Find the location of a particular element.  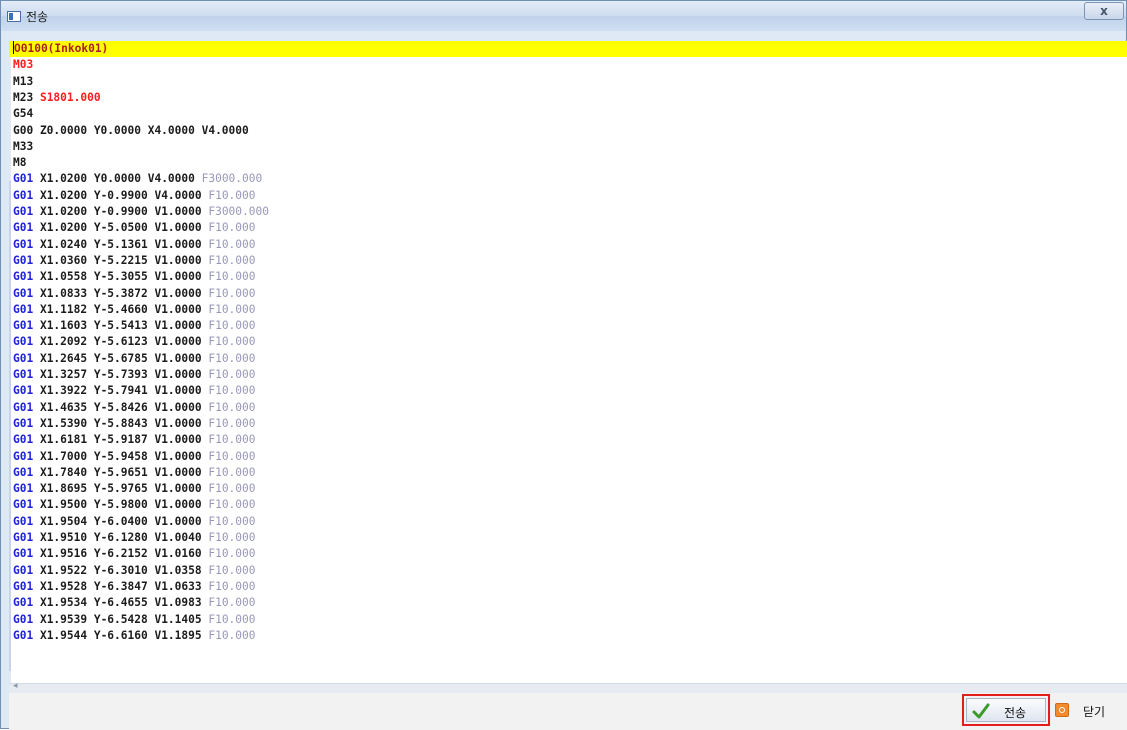

checkmark-icon is located at coordinates (981, 711).